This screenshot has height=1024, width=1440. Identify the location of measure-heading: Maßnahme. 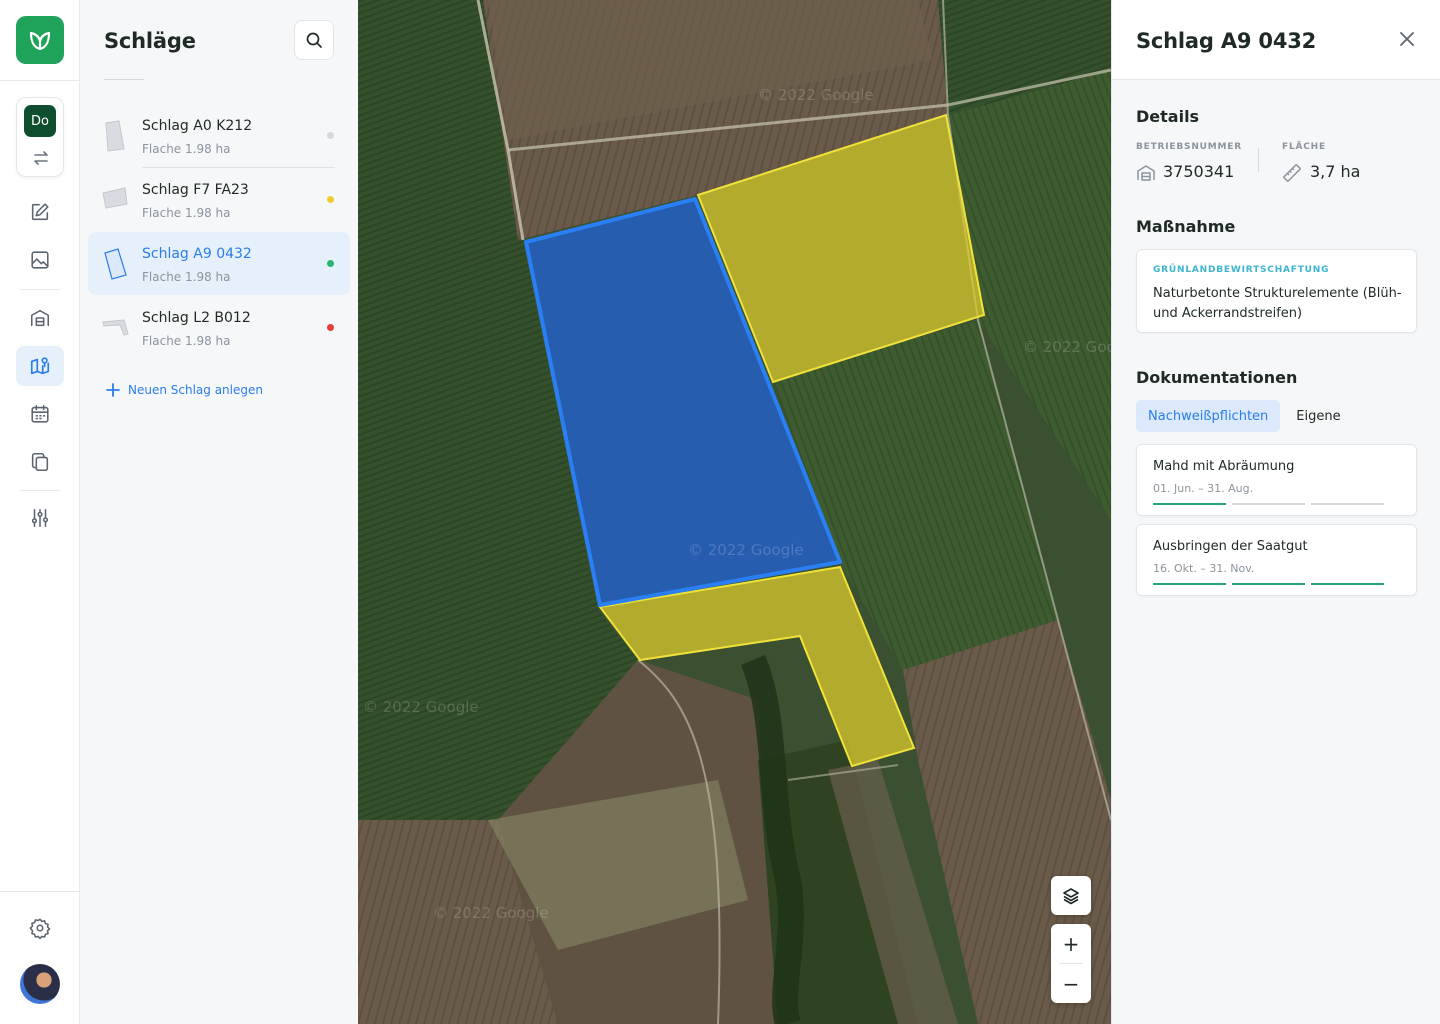
(1186, 226).